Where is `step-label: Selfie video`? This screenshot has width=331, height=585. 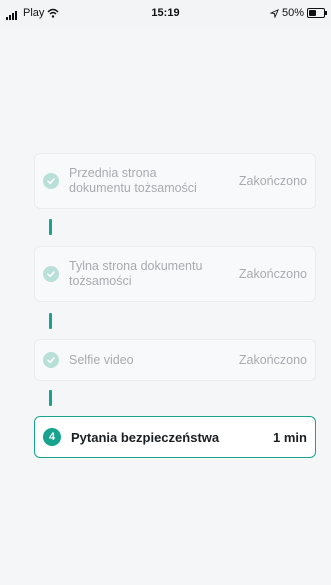
step-label: Selfie video is located at coordinates (101, 359).